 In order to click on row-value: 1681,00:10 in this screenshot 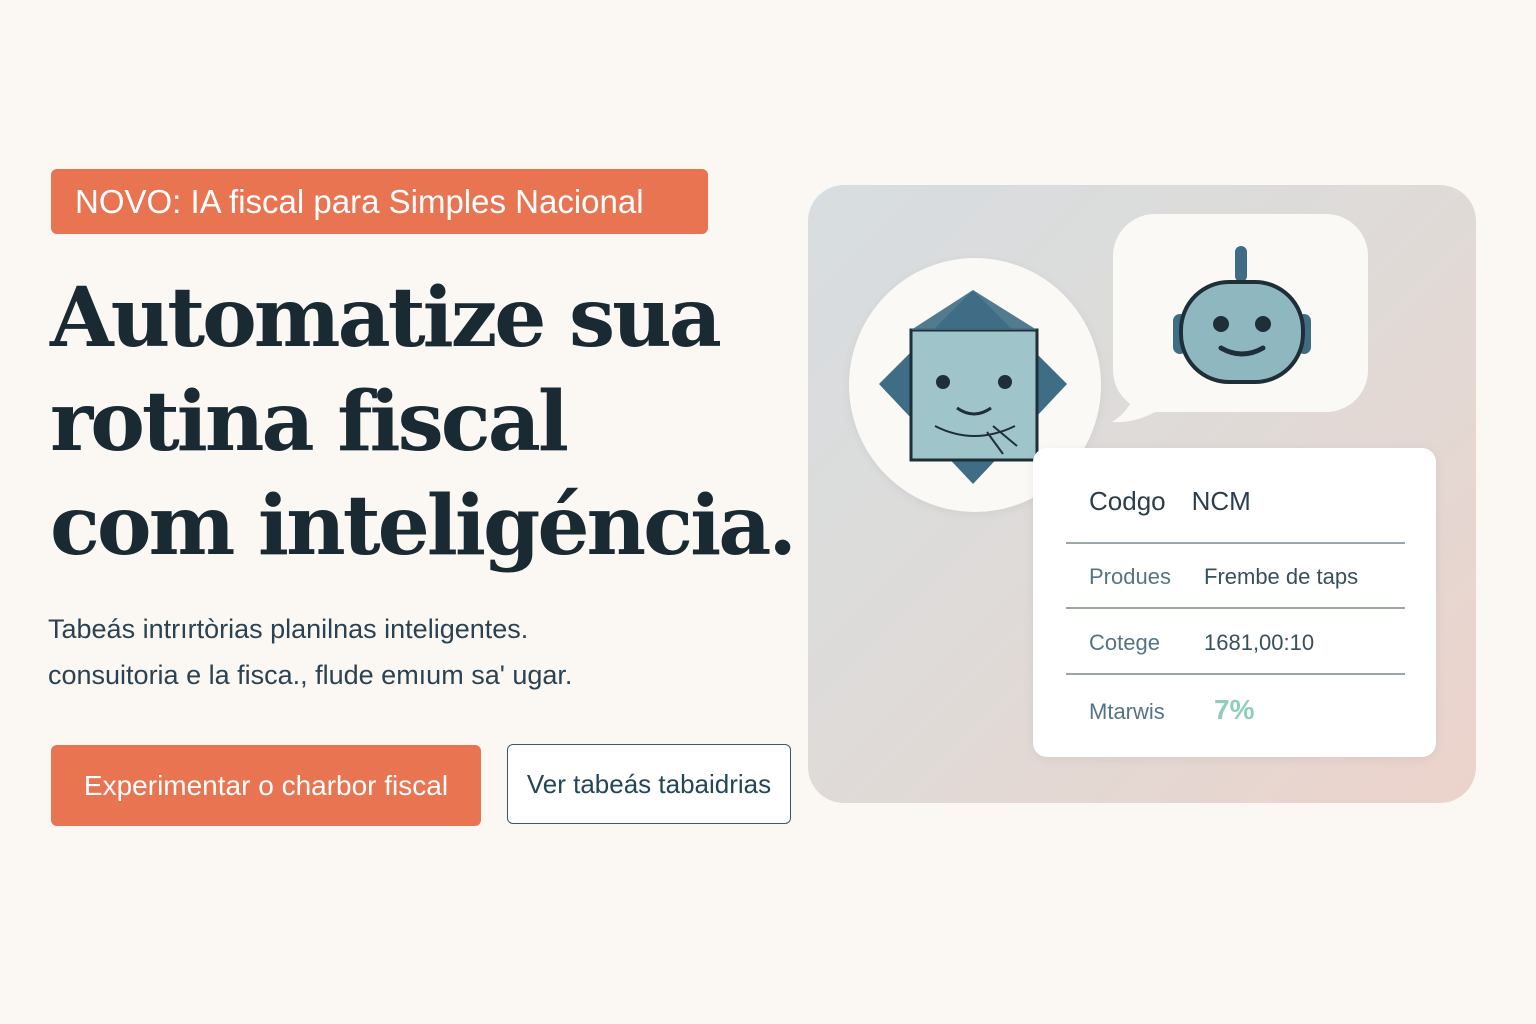, I will do `click(1259, 642)`.